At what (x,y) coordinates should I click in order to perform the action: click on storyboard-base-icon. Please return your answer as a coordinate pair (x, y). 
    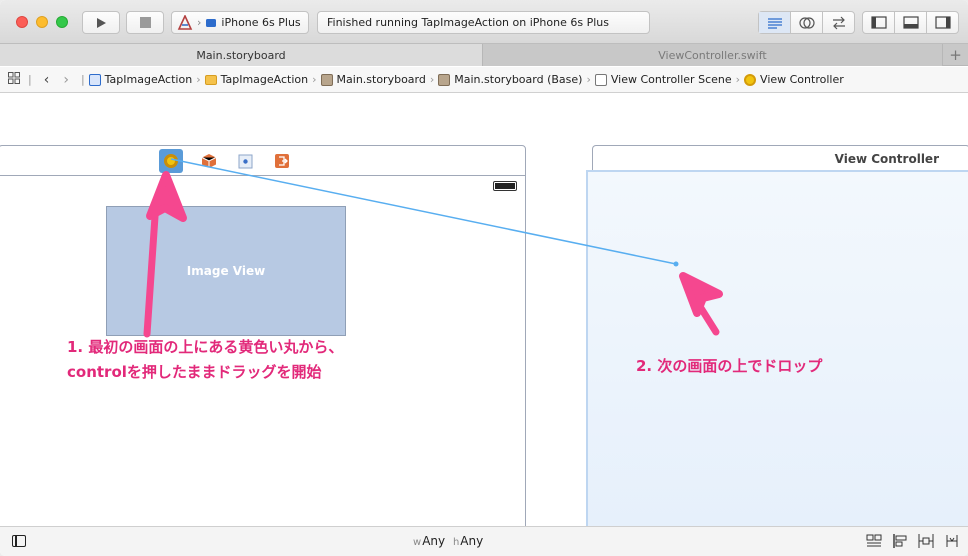
    Looking at the image, I should click on (444, 79).